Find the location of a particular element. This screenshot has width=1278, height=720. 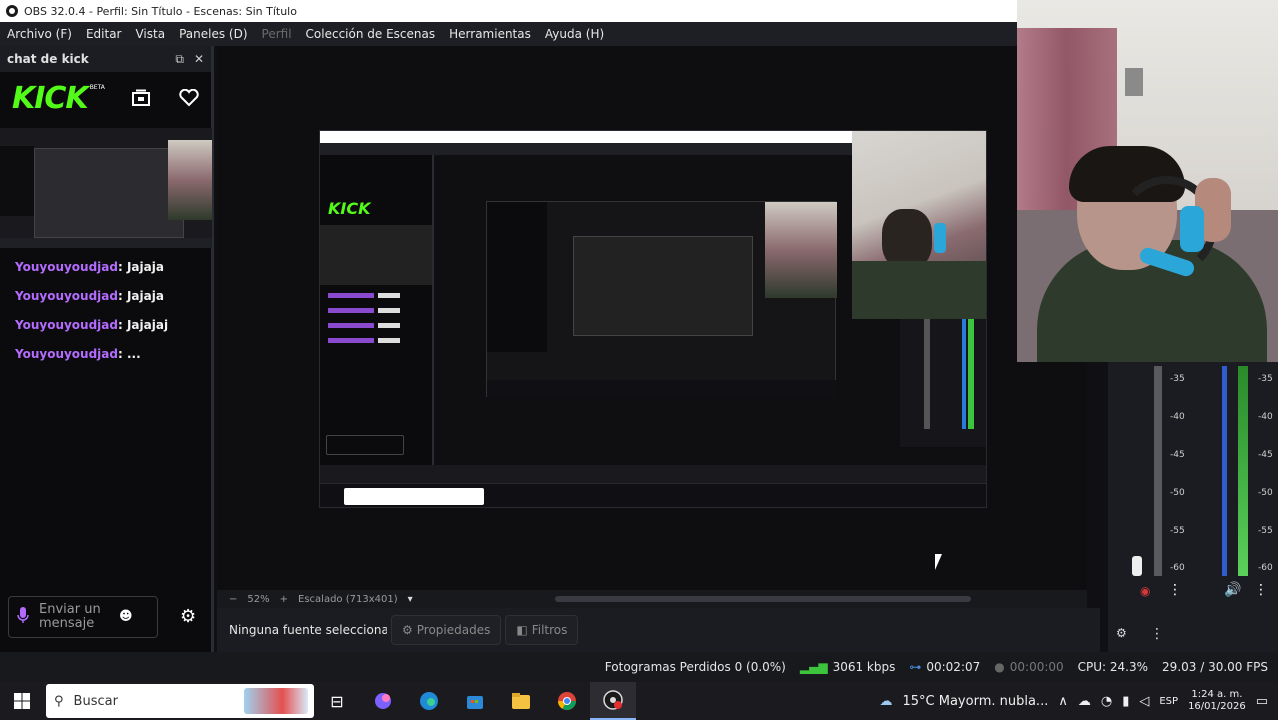

fps-counter: 29.03 / 30.00 FPS is located at coordinates (1215, 667).